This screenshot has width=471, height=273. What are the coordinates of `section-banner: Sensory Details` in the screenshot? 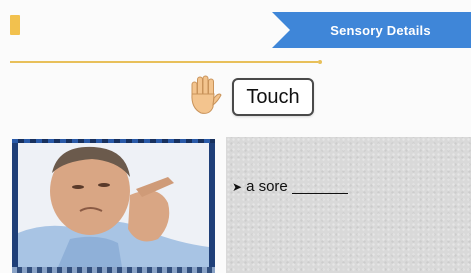 It's located at (371, 30).